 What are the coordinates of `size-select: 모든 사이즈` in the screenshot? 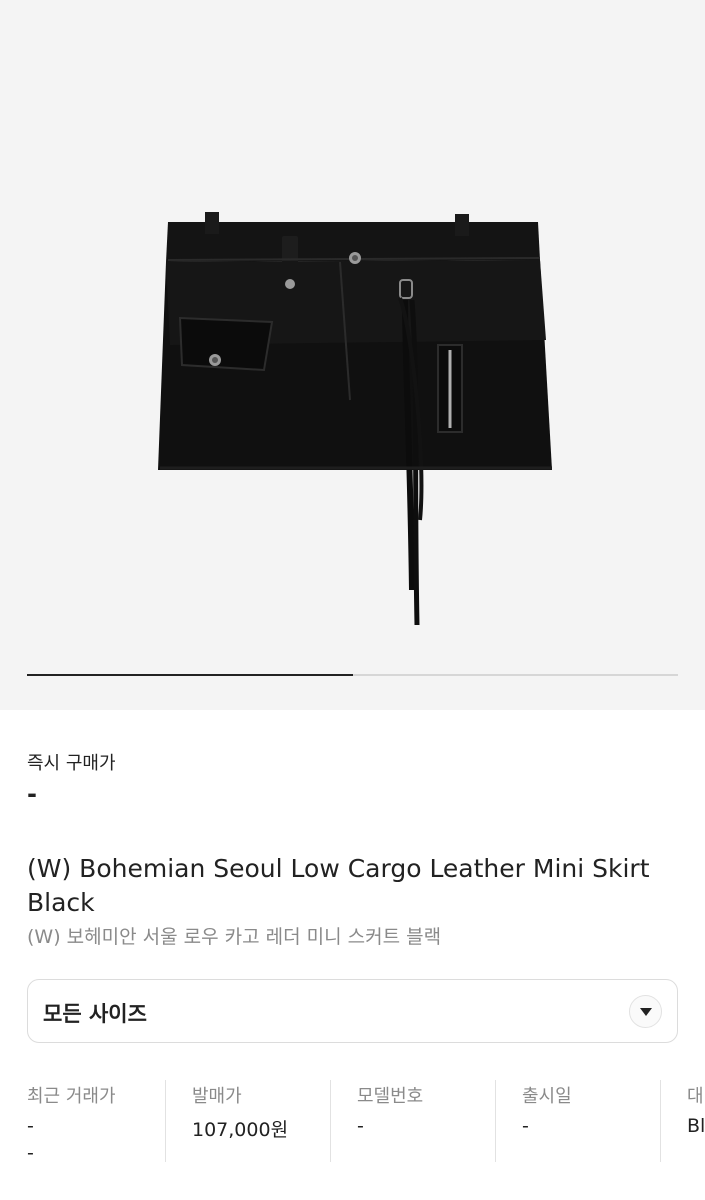 It's located at (352, 1011).